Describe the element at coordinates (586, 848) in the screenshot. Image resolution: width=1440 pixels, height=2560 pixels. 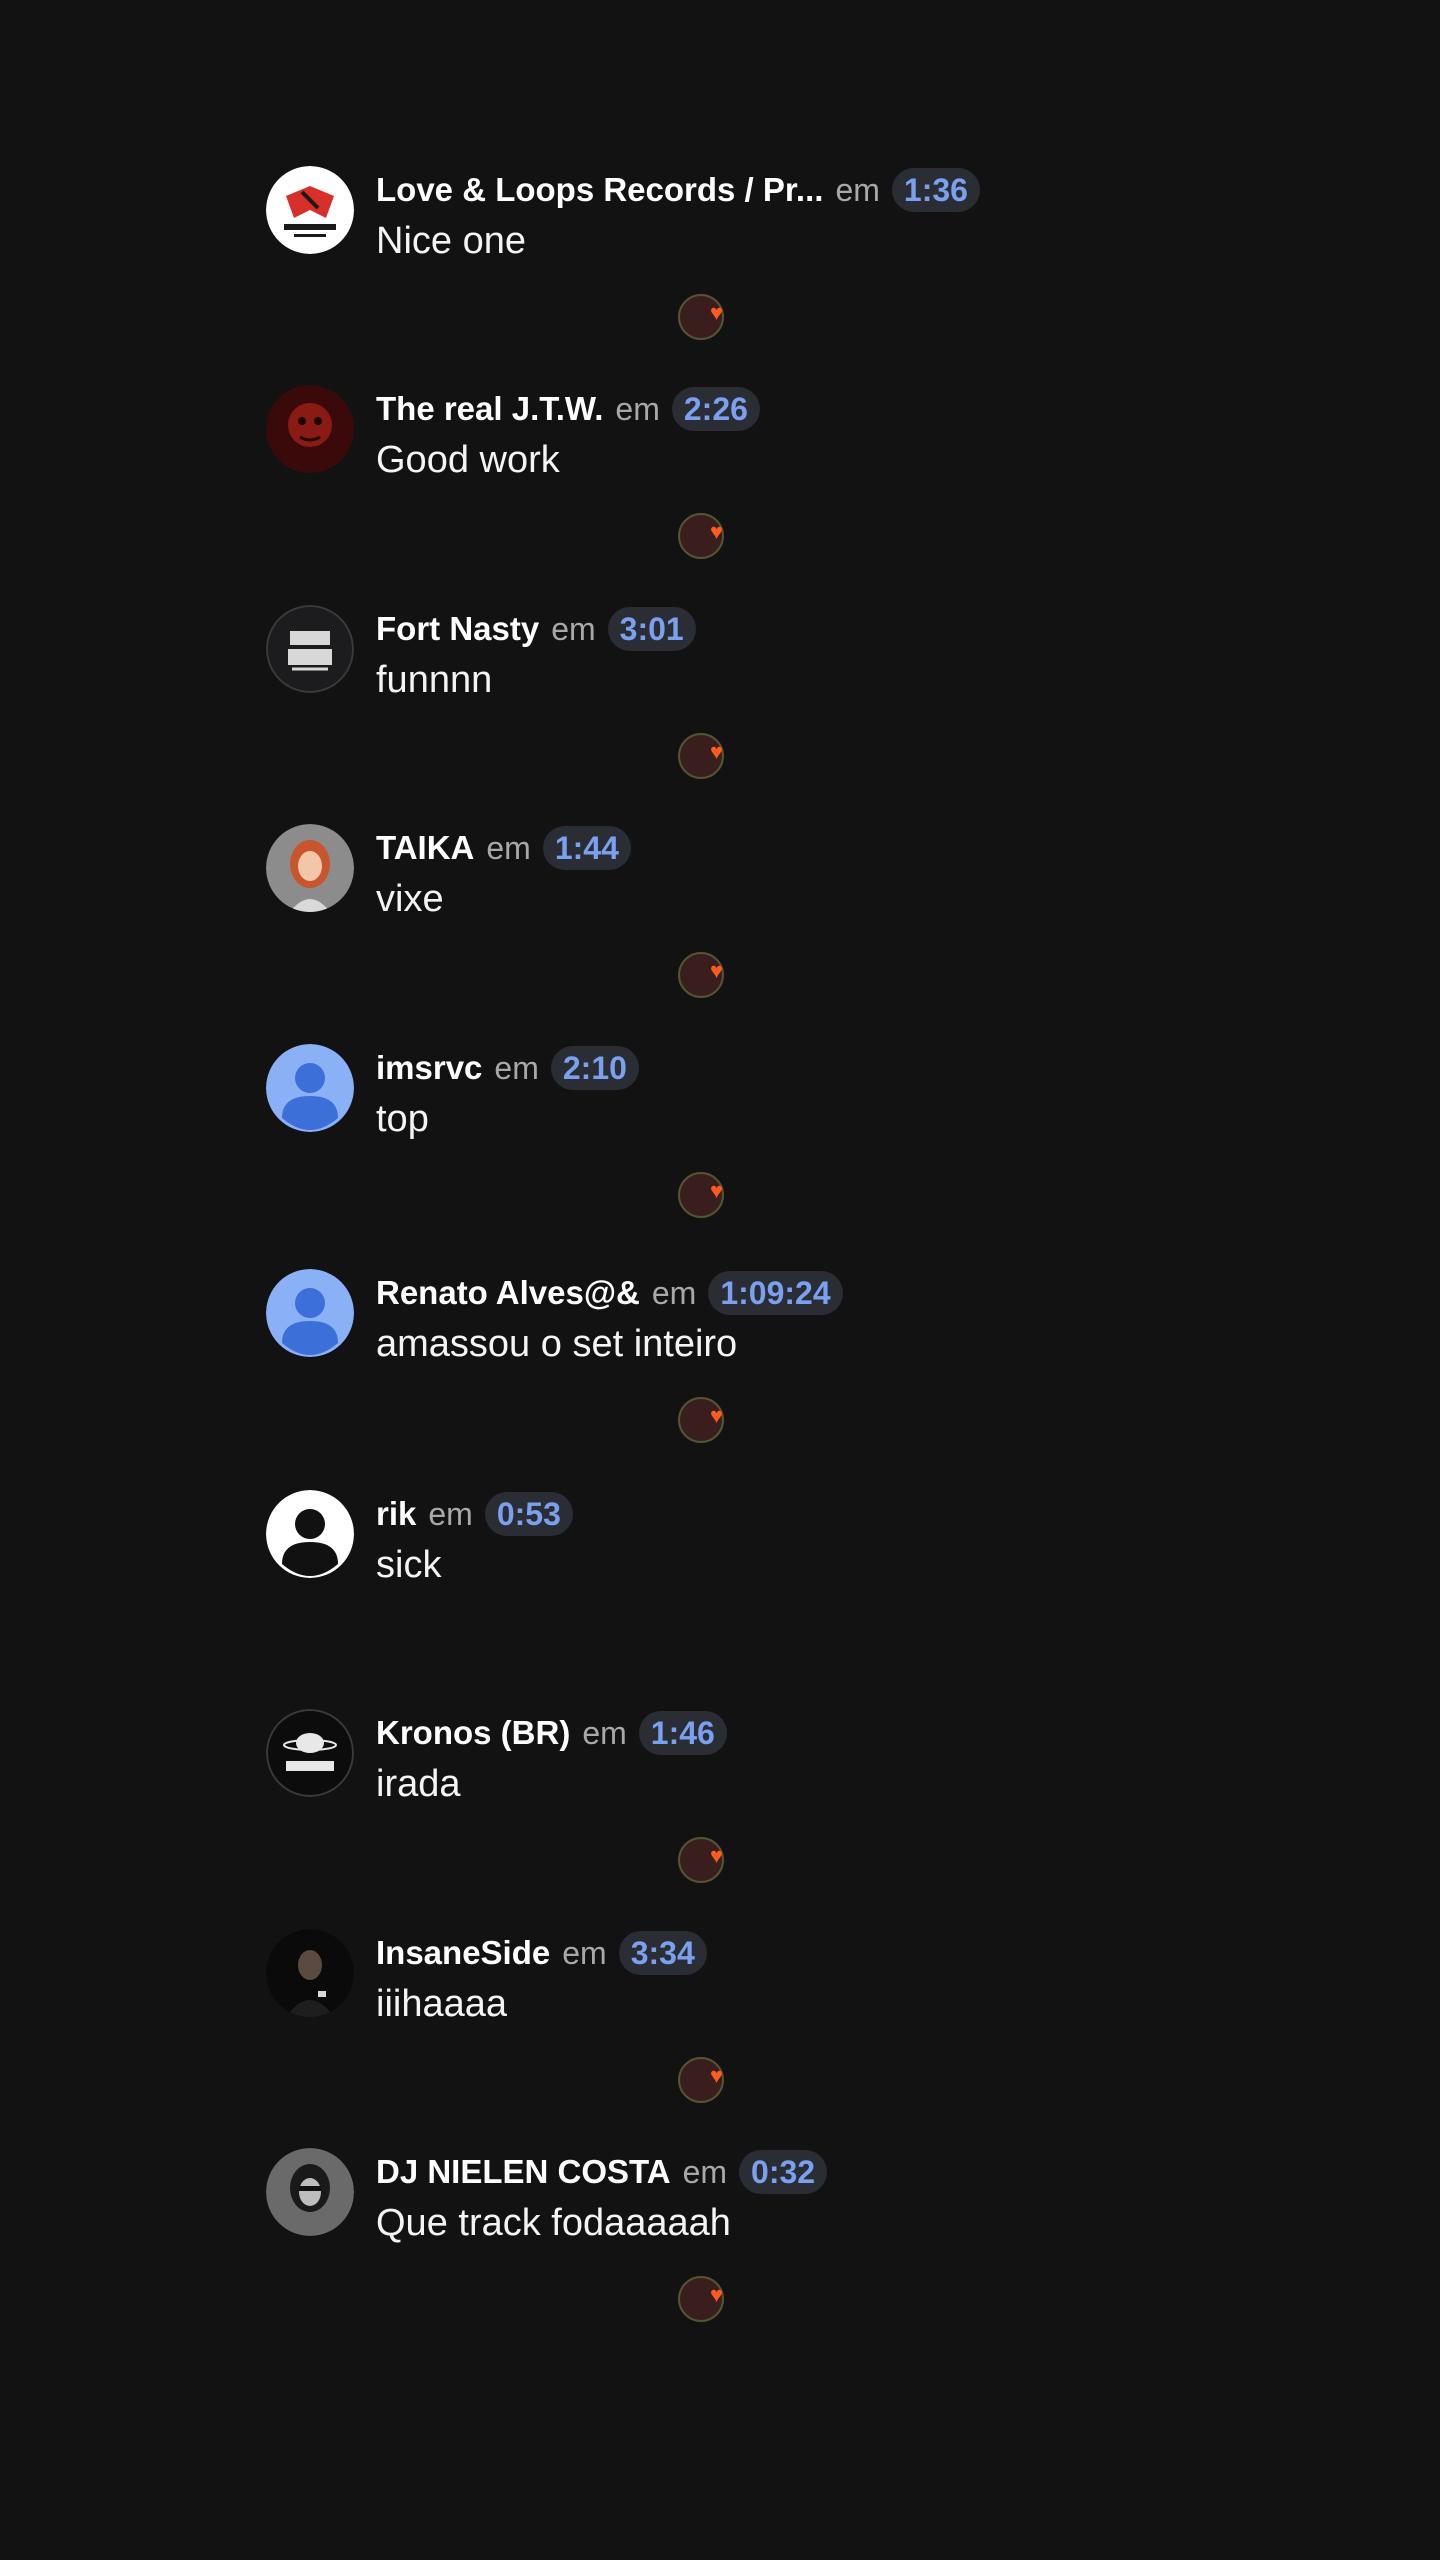
I see `timestamp-badge: 1:44` at that location.